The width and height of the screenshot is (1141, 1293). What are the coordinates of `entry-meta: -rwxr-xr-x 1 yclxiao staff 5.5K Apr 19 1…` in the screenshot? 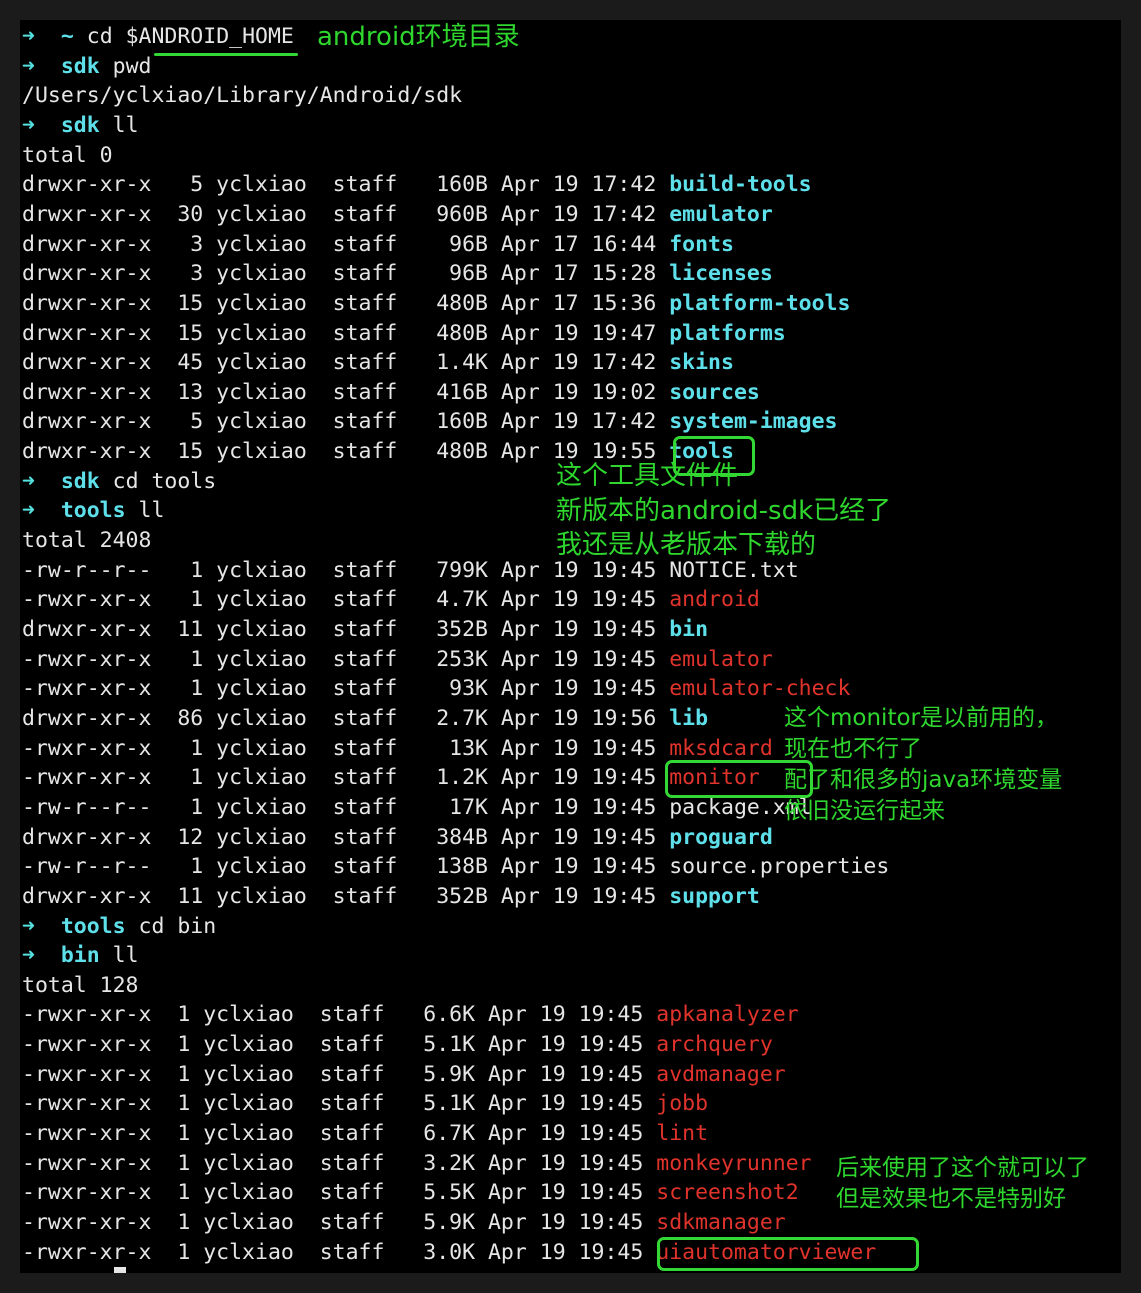 It's located at (339, 1193).